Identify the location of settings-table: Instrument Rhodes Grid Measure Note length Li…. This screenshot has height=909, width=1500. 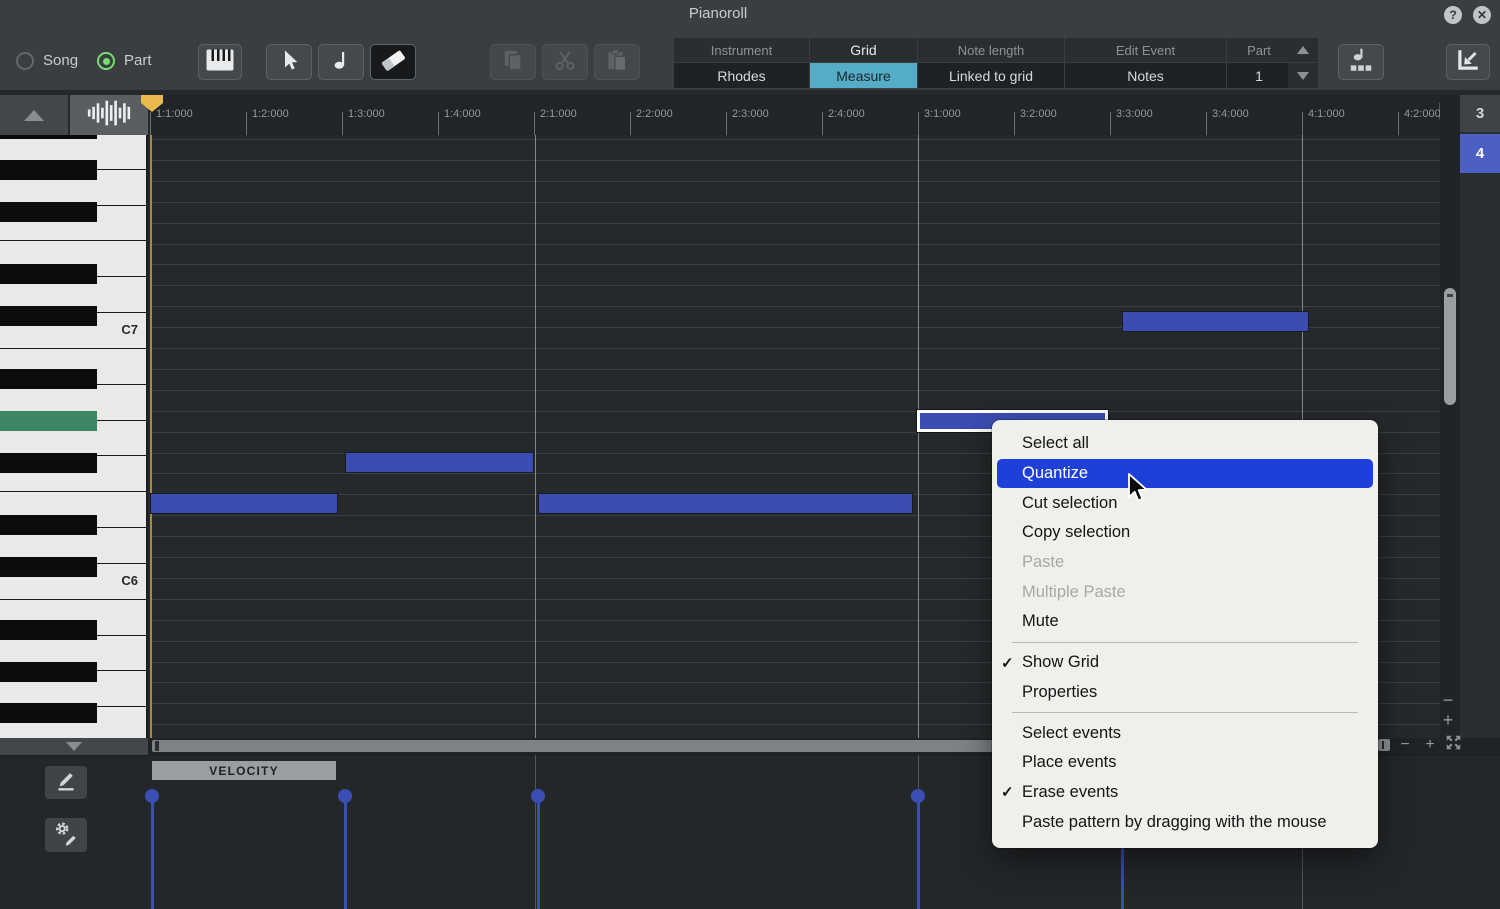
(983, 63).